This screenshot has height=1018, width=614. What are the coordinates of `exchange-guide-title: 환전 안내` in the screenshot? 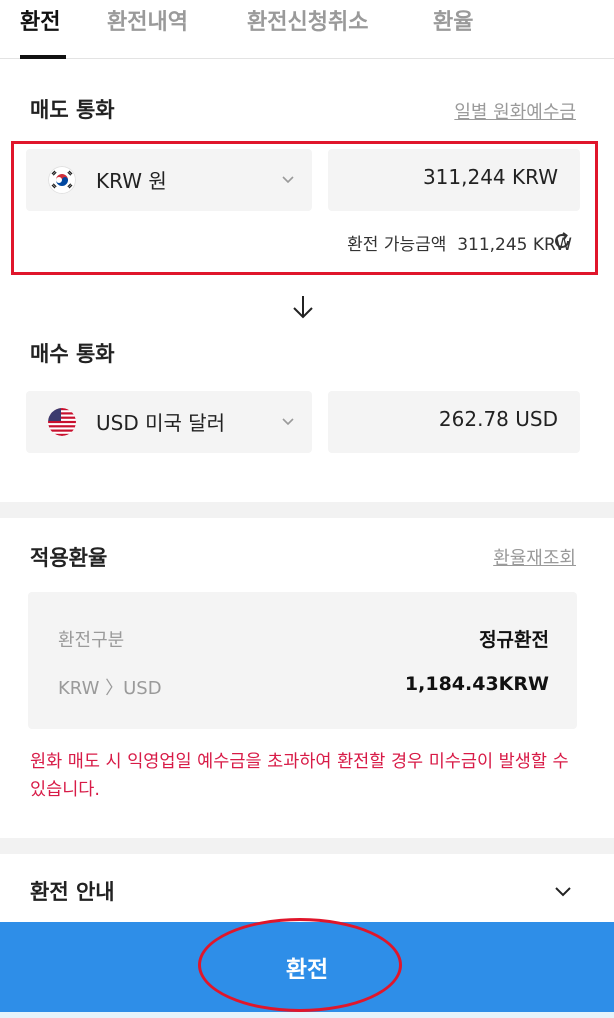 It's located at (72, 891).